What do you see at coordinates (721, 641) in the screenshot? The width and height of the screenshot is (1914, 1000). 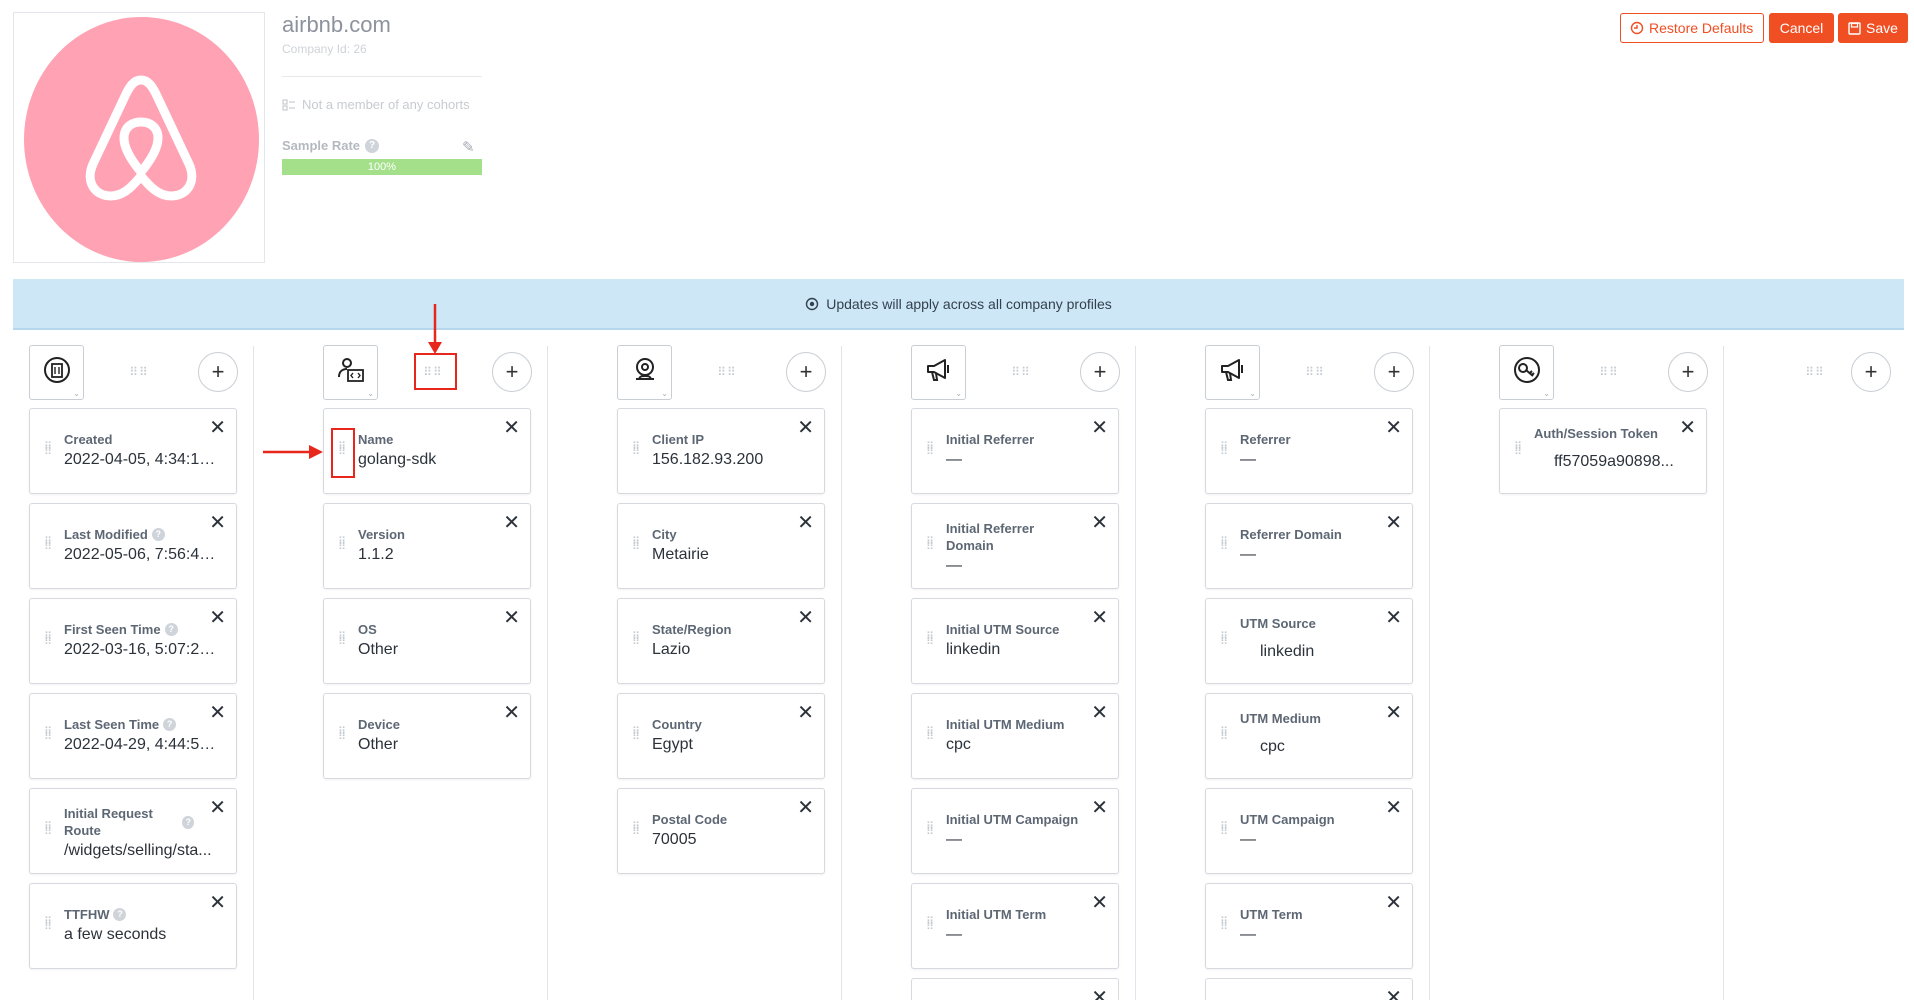 I see `field-card: ⠿ ⠿ State/Region Lazio ✕` at bounding box center [721, 641].